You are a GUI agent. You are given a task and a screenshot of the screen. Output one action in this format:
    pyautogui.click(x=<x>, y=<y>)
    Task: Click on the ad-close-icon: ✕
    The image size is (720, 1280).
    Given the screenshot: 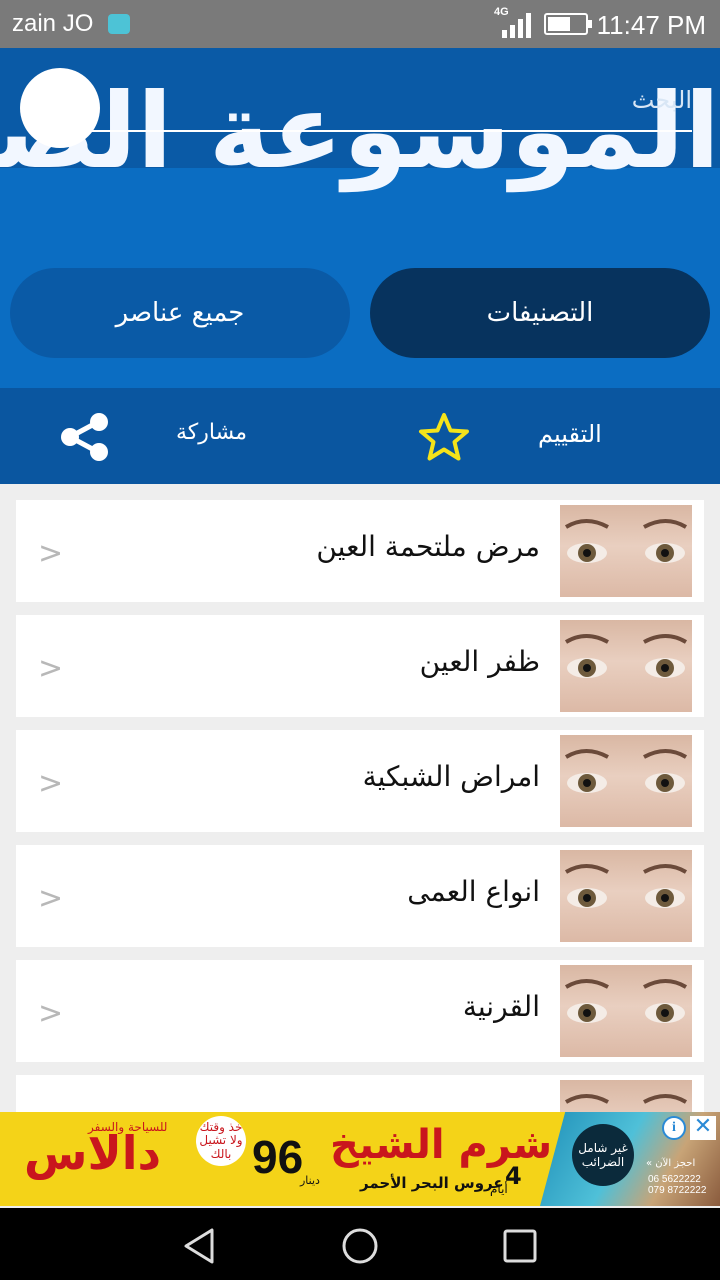 What is the action you would take?
    pyautogui.click(x=703, y=1128)
    